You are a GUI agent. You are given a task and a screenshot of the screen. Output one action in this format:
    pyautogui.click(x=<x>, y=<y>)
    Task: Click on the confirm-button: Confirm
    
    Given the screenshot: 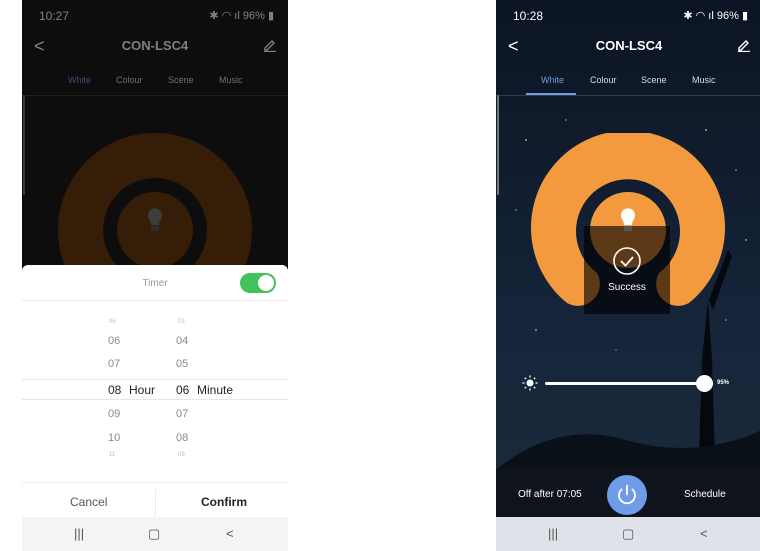 What is the action you would take?
    pyautogui.click(x=224, y=502)
    